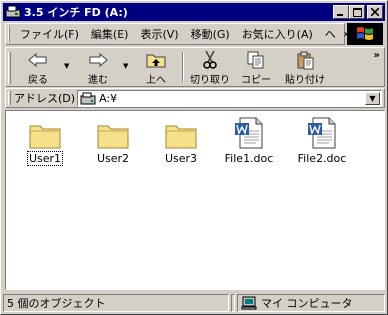 The height and width of the screenshot is (315, 388). What do you see at coordinates (256, 60) in the screenshot?
I see `copy-icon` at bounding box center [256, 60].